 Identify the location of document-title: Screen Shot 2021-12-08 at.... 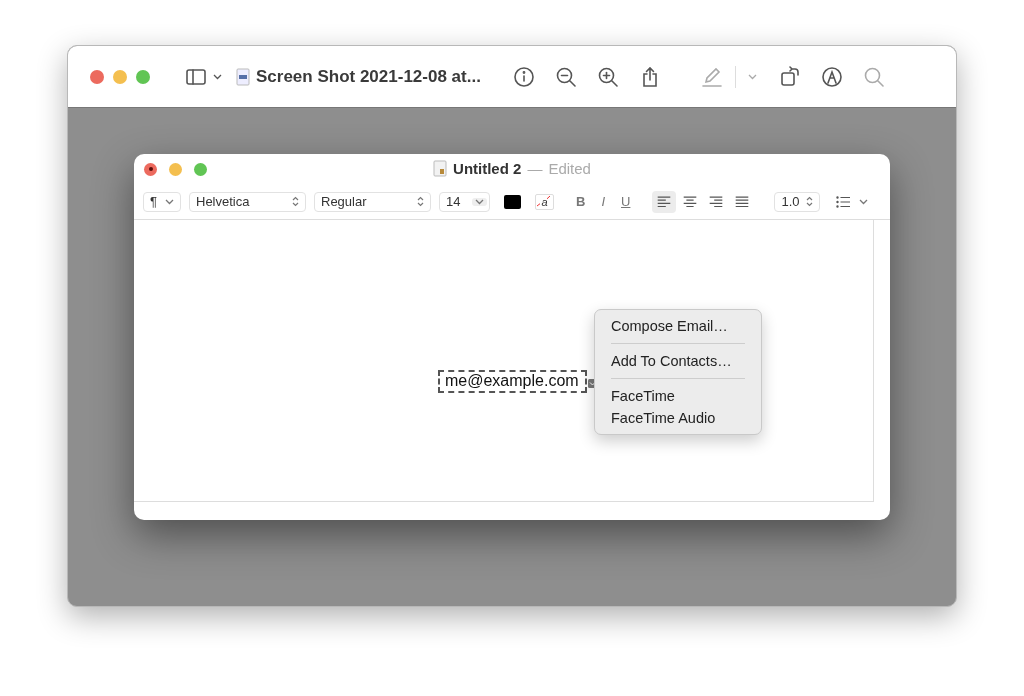
(368, 76).